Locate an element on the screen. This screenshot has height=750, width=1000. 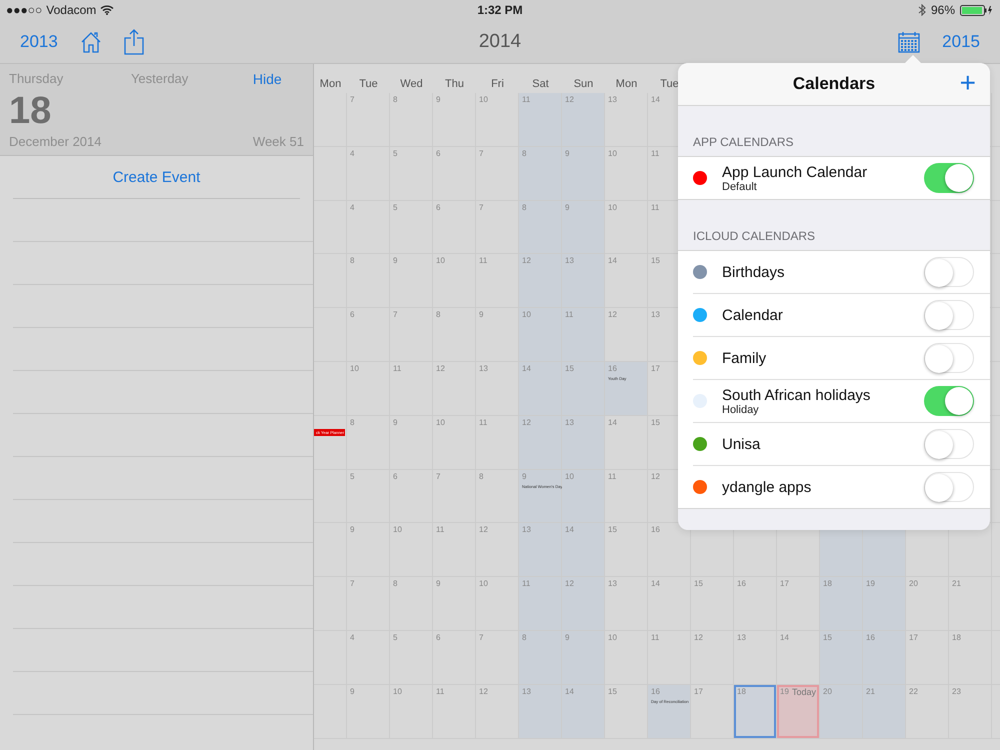
calendar-icon is located at coordinates (909, 41).